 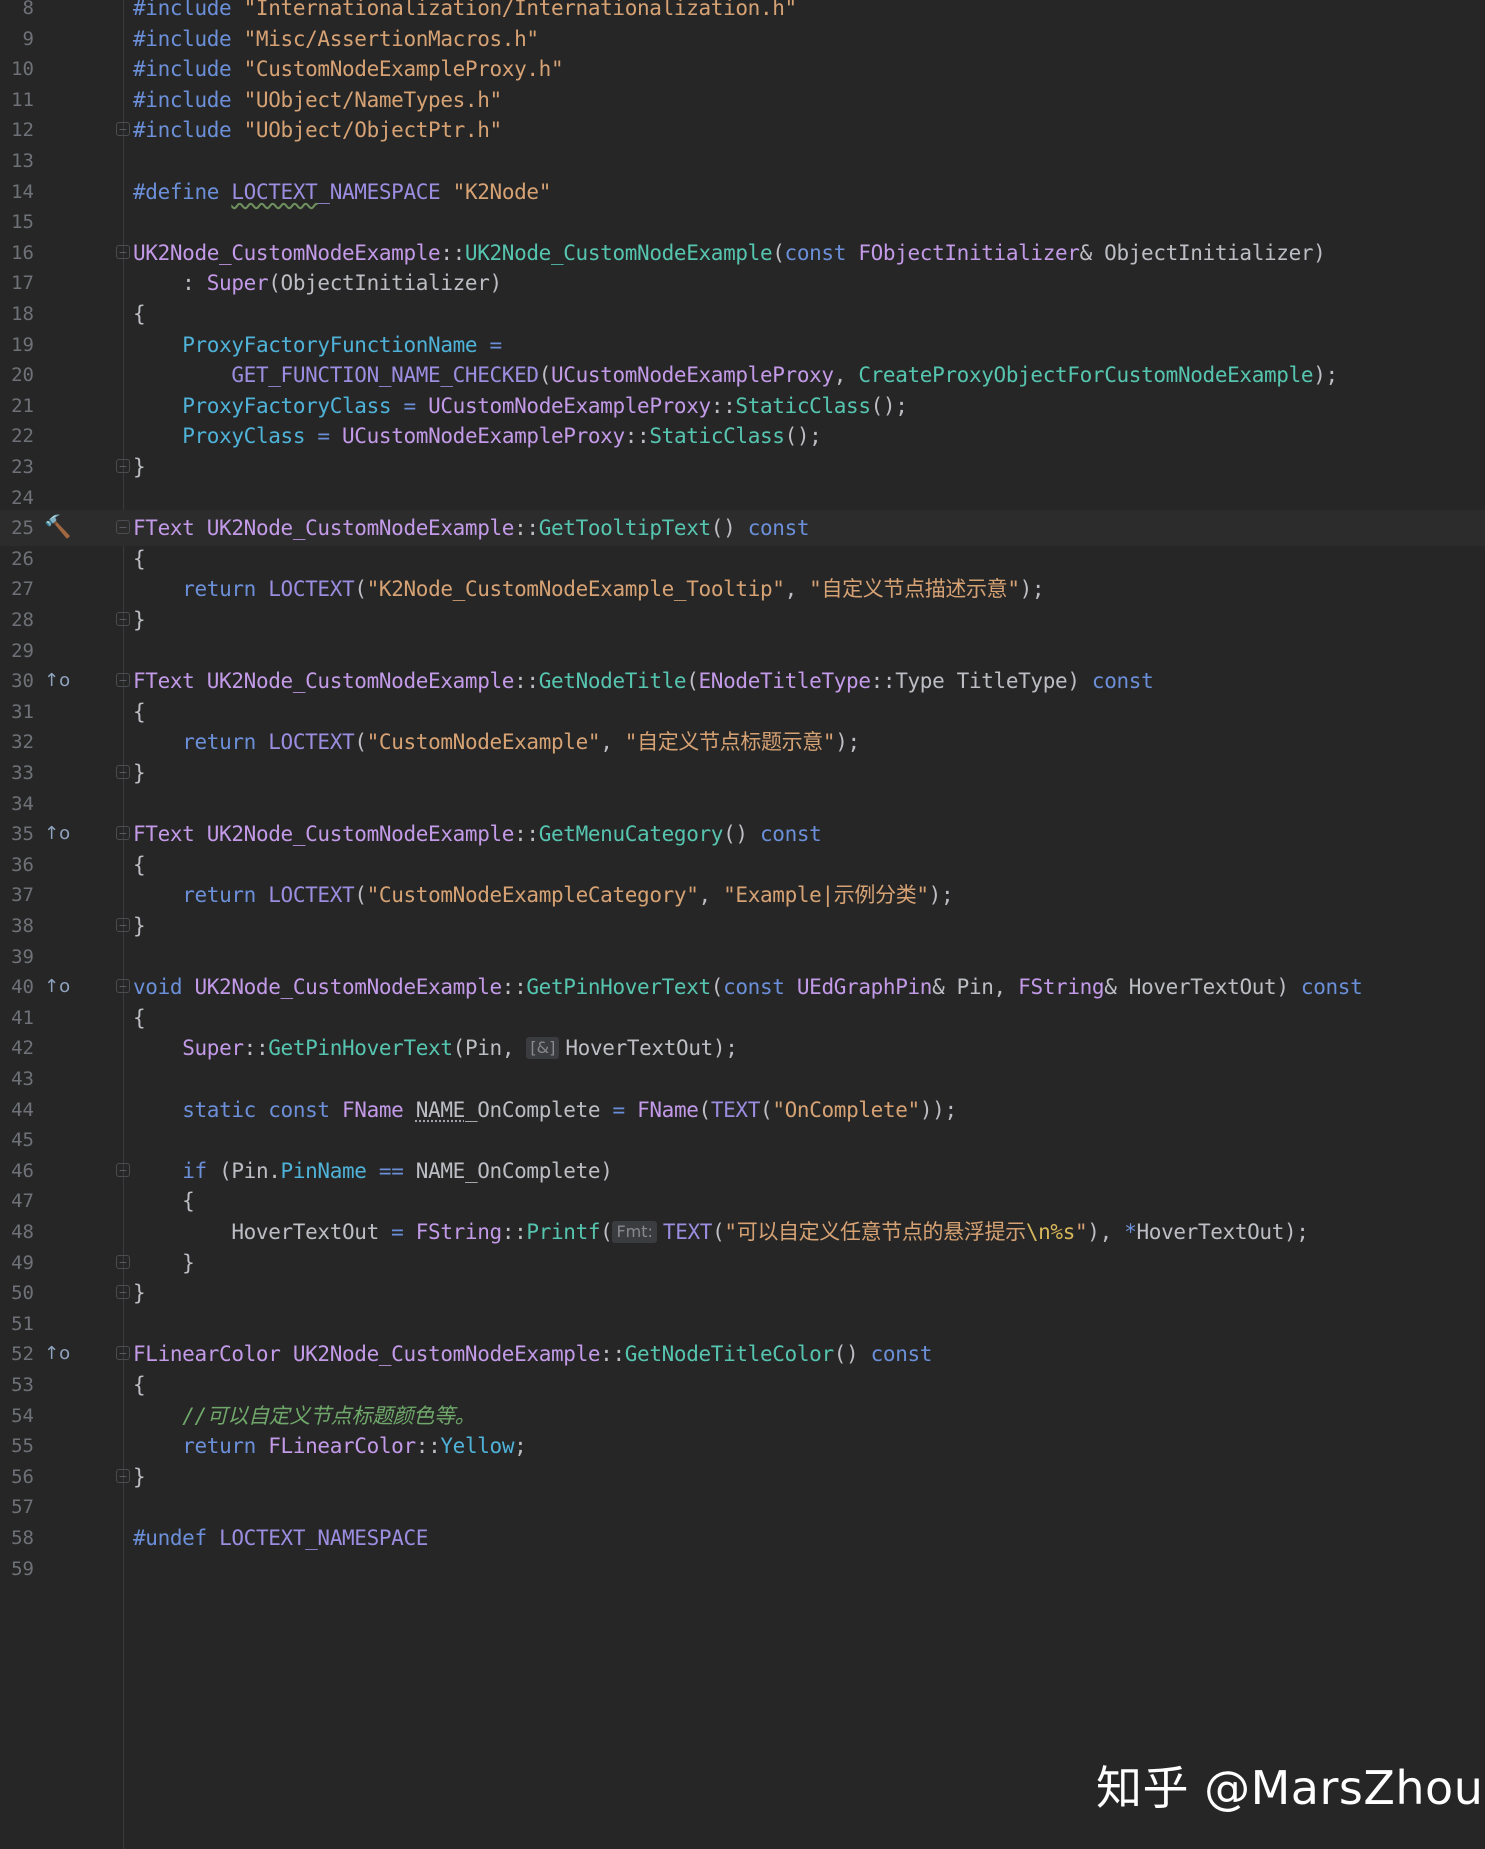 What do you see at coordinates (330, 344) in the screenshot?
I see `code-token: ProxyFactoryFunctionName` at bounding box center [330, 344].